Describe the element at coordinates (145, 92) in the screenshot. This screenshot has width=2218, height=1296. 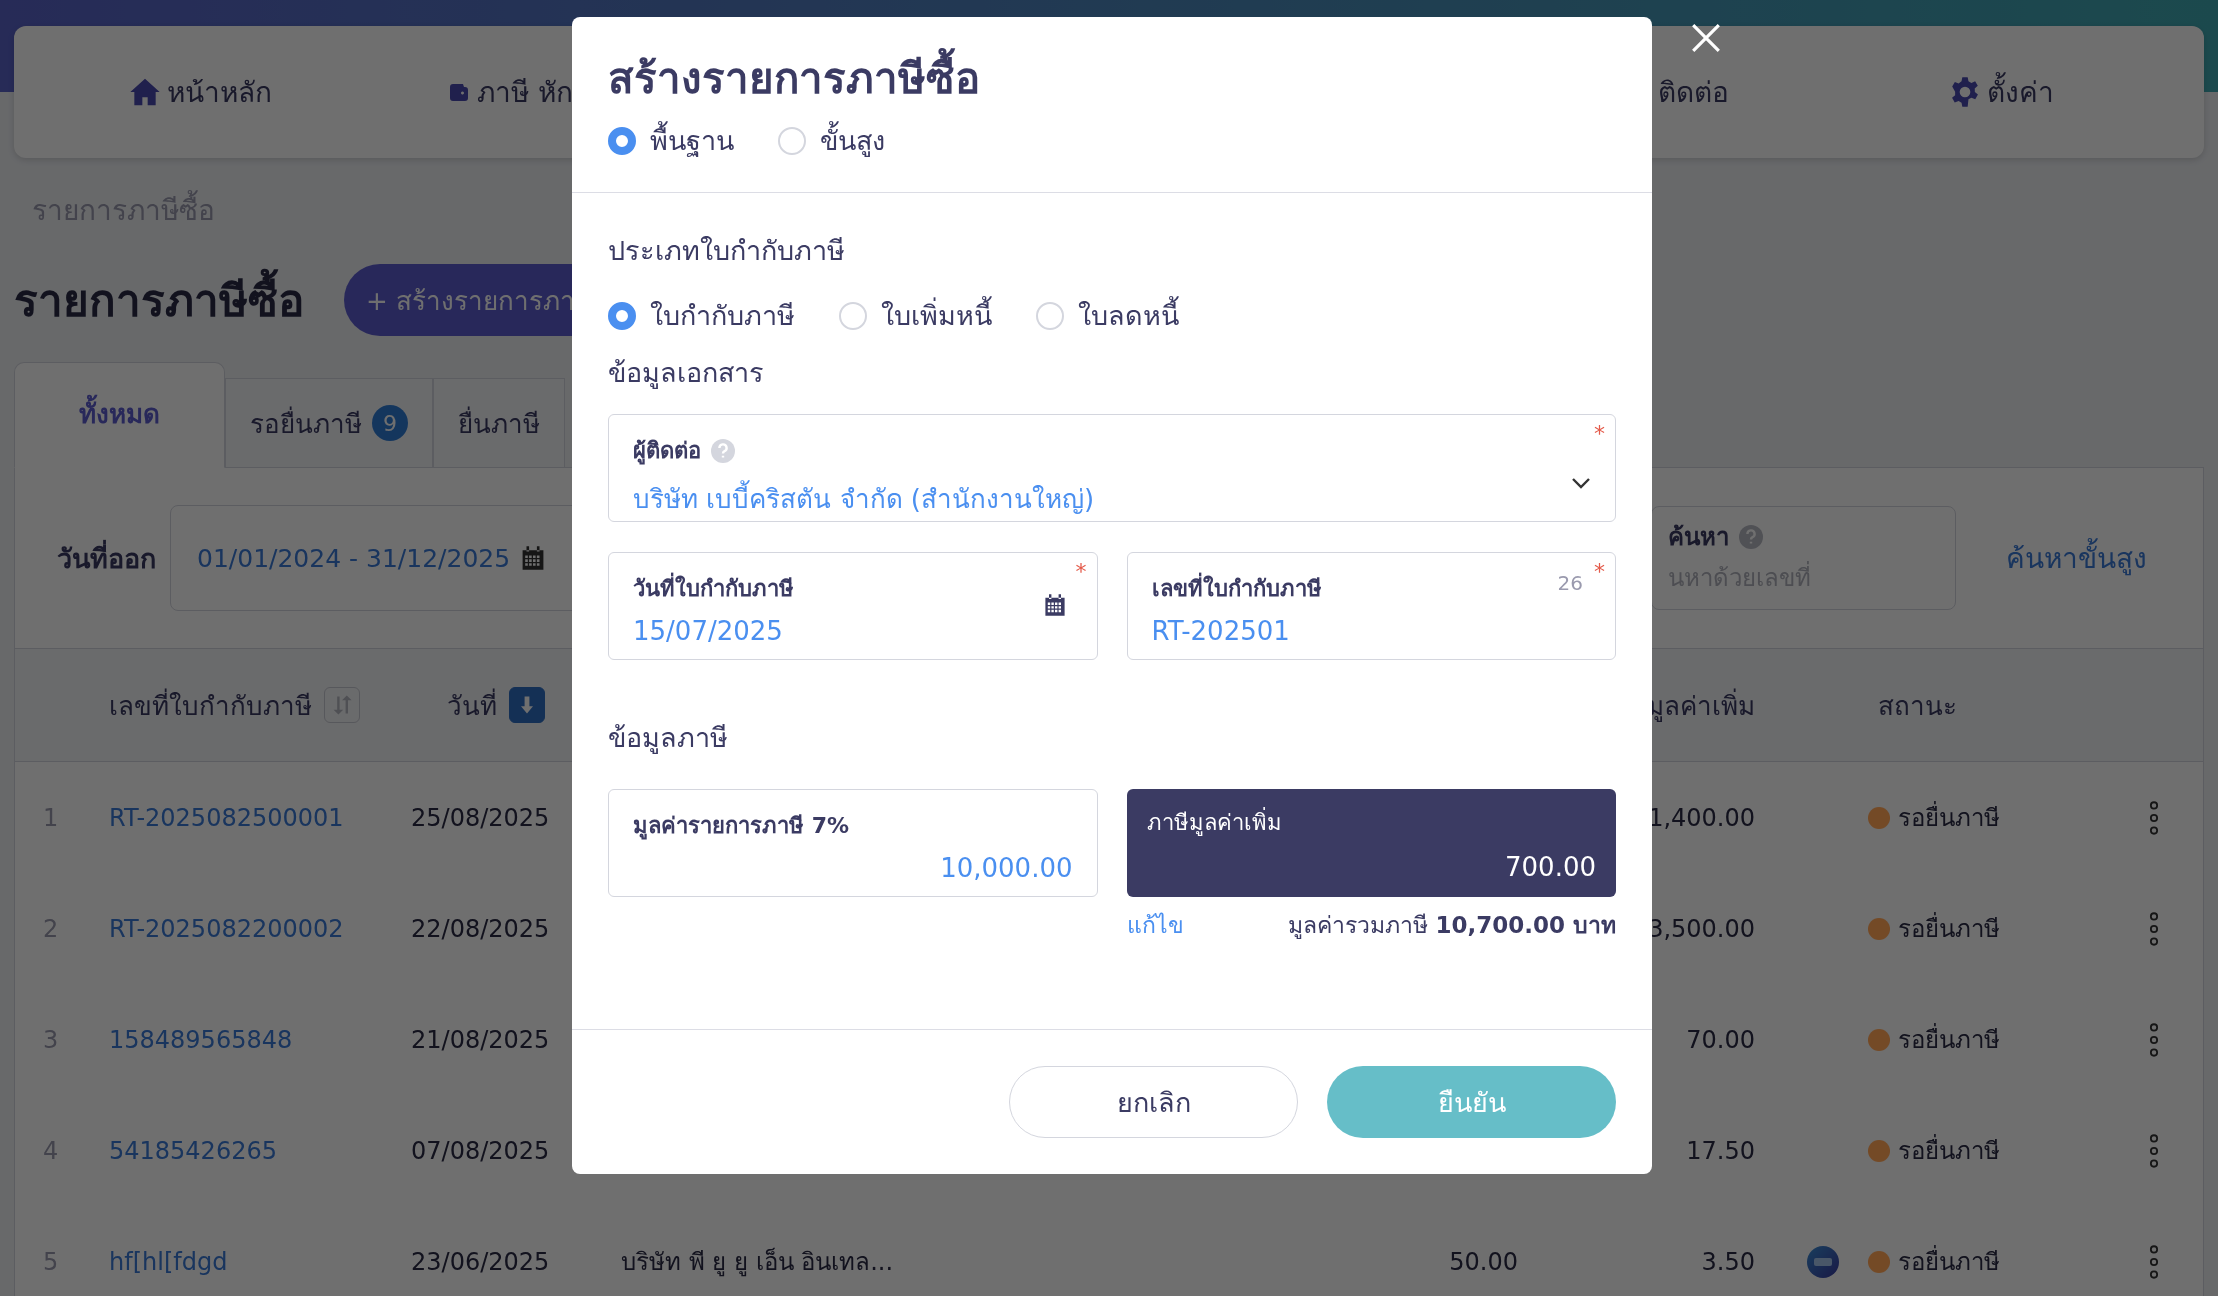
I see `home-icon` at that location.